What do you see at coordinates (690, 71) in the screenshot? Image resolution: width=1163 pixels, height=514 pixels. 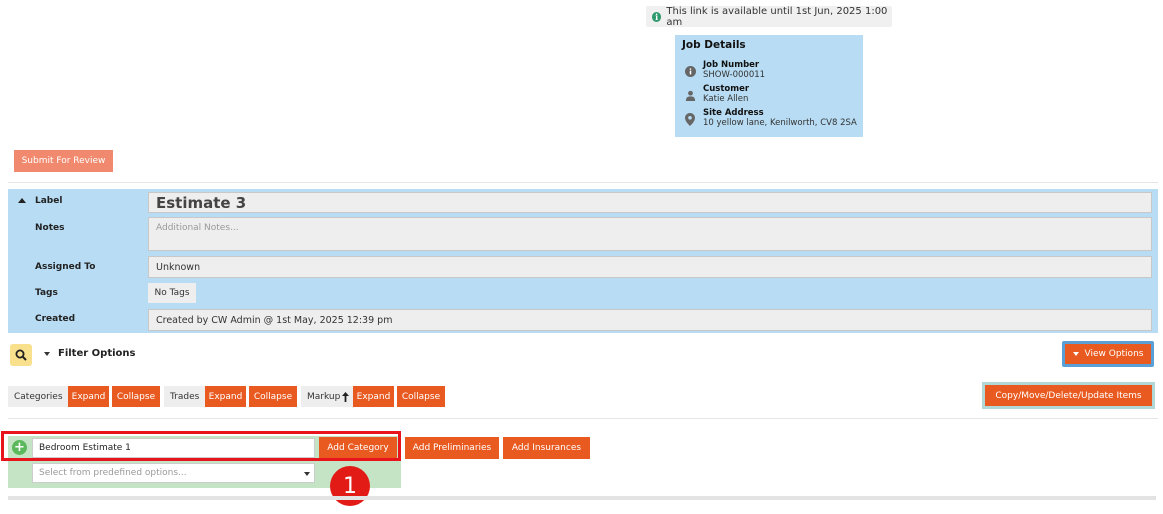 I see `info-icon` at bounding box center [690, 71].